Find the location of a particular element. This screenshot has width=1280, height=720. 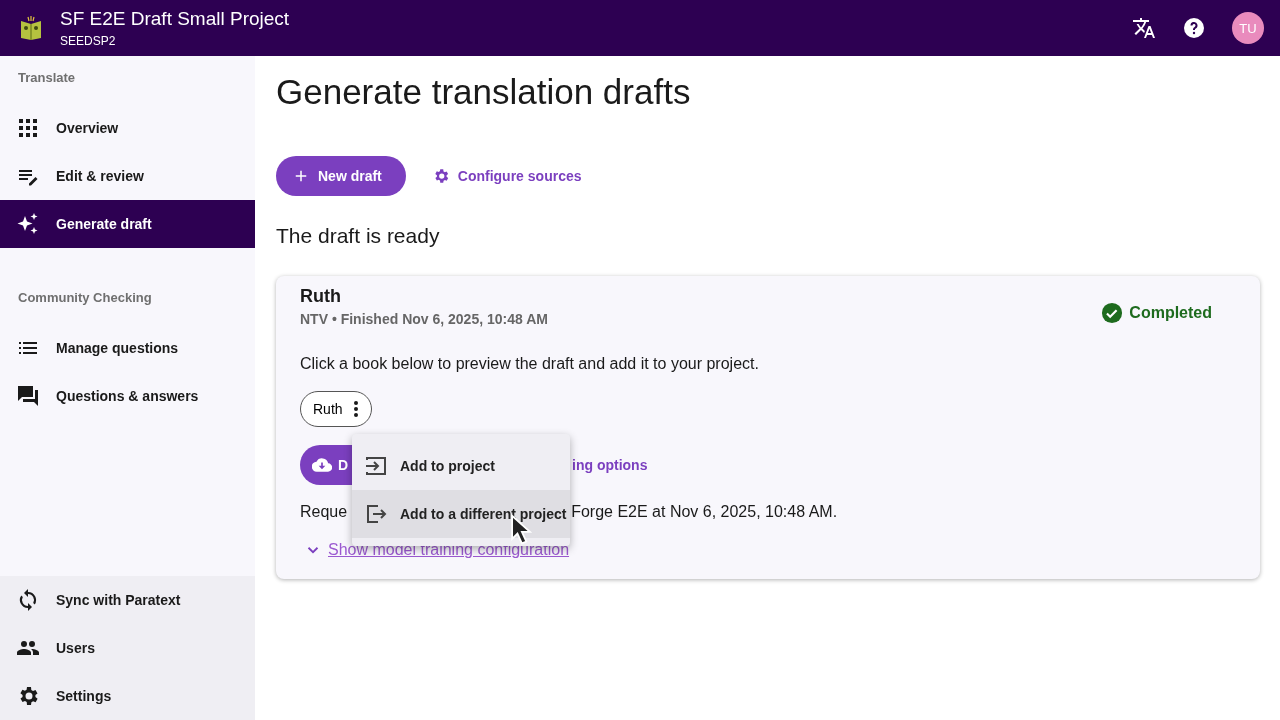

check-circle-icon is located at coordinates (1112, 312).